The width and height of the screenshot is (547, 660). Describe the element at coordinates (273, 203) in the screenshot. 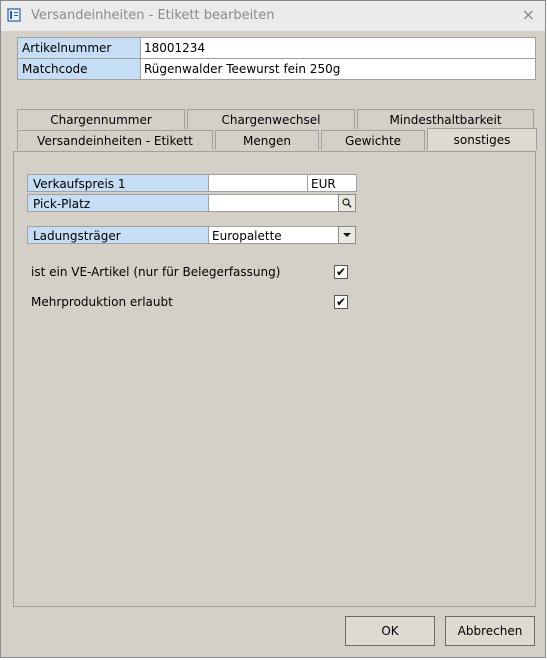

I see `pick-platz-input` at that location.